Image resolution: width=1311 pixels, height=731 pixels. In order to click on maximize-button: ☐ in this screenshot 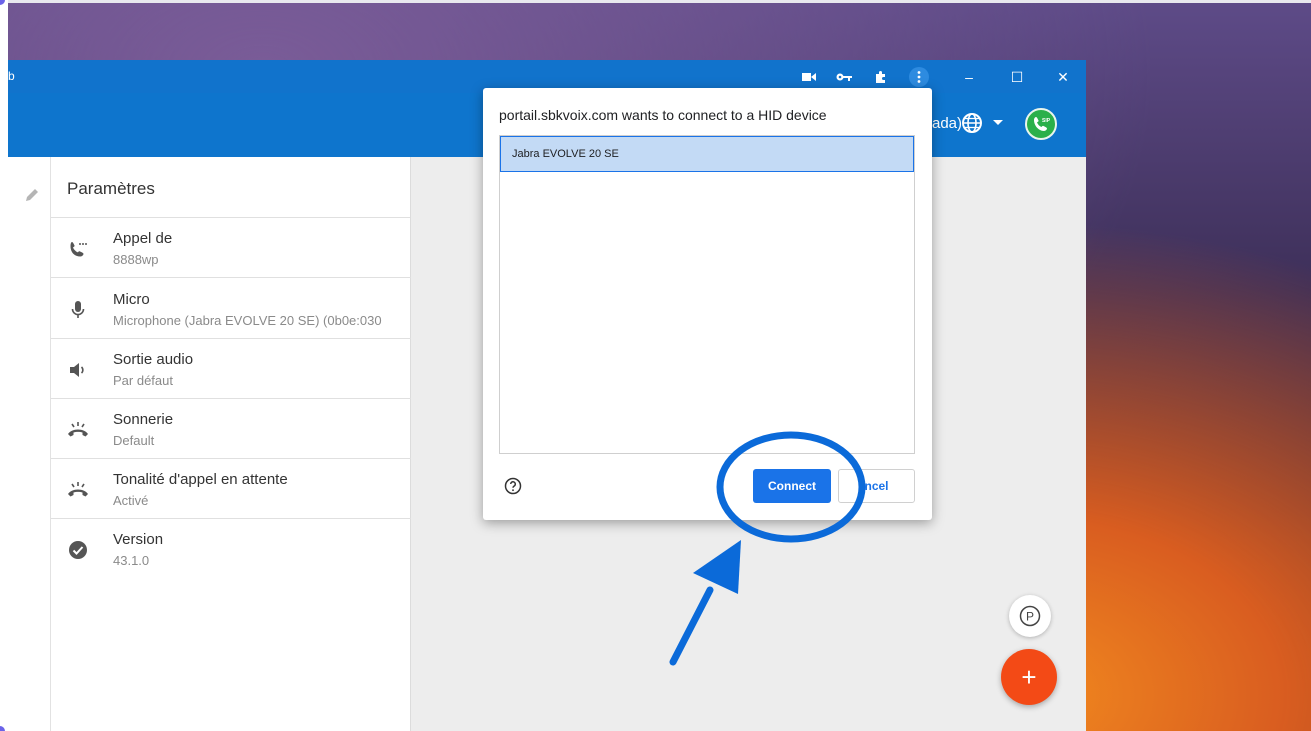, I will do `click(1017, 77)`.